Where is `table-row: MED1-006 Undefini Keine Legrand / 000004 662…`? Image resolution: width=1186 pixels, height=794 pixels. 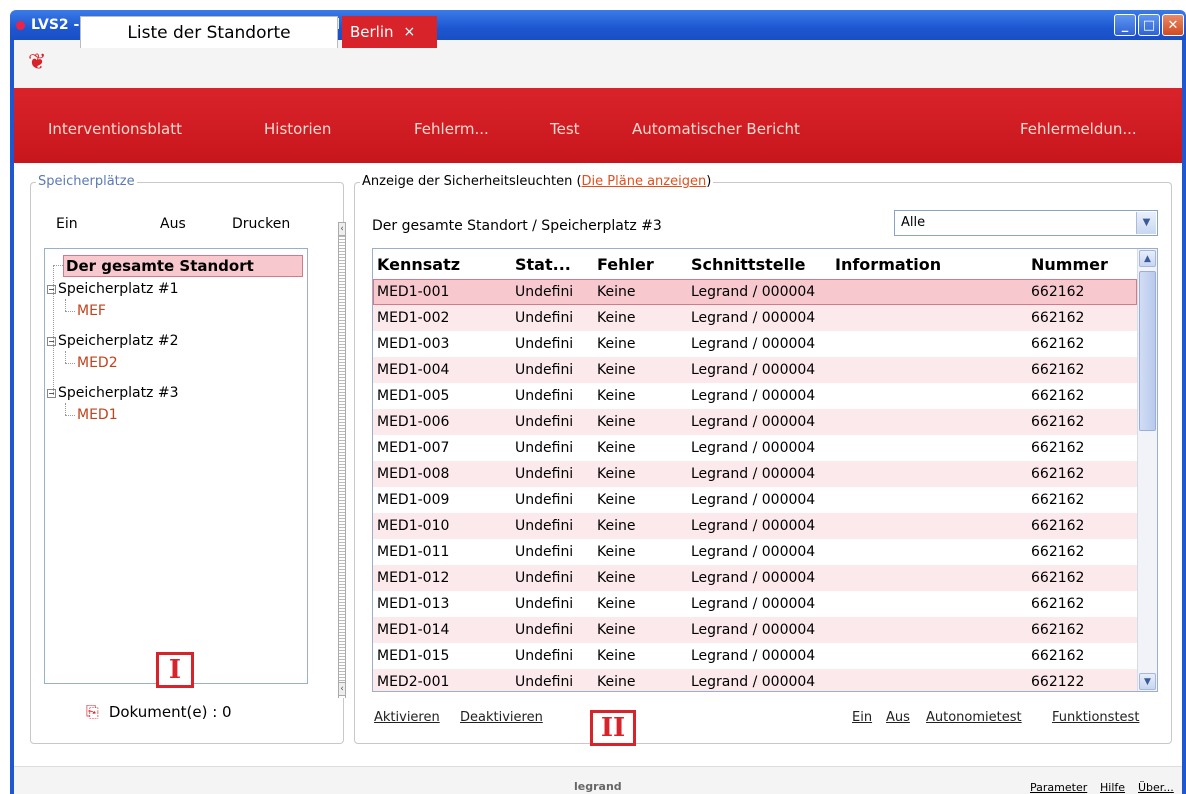 table-row: MED1-006 Undefini Keine Legrand / 000004 662… is located at coordinates (755, 422).